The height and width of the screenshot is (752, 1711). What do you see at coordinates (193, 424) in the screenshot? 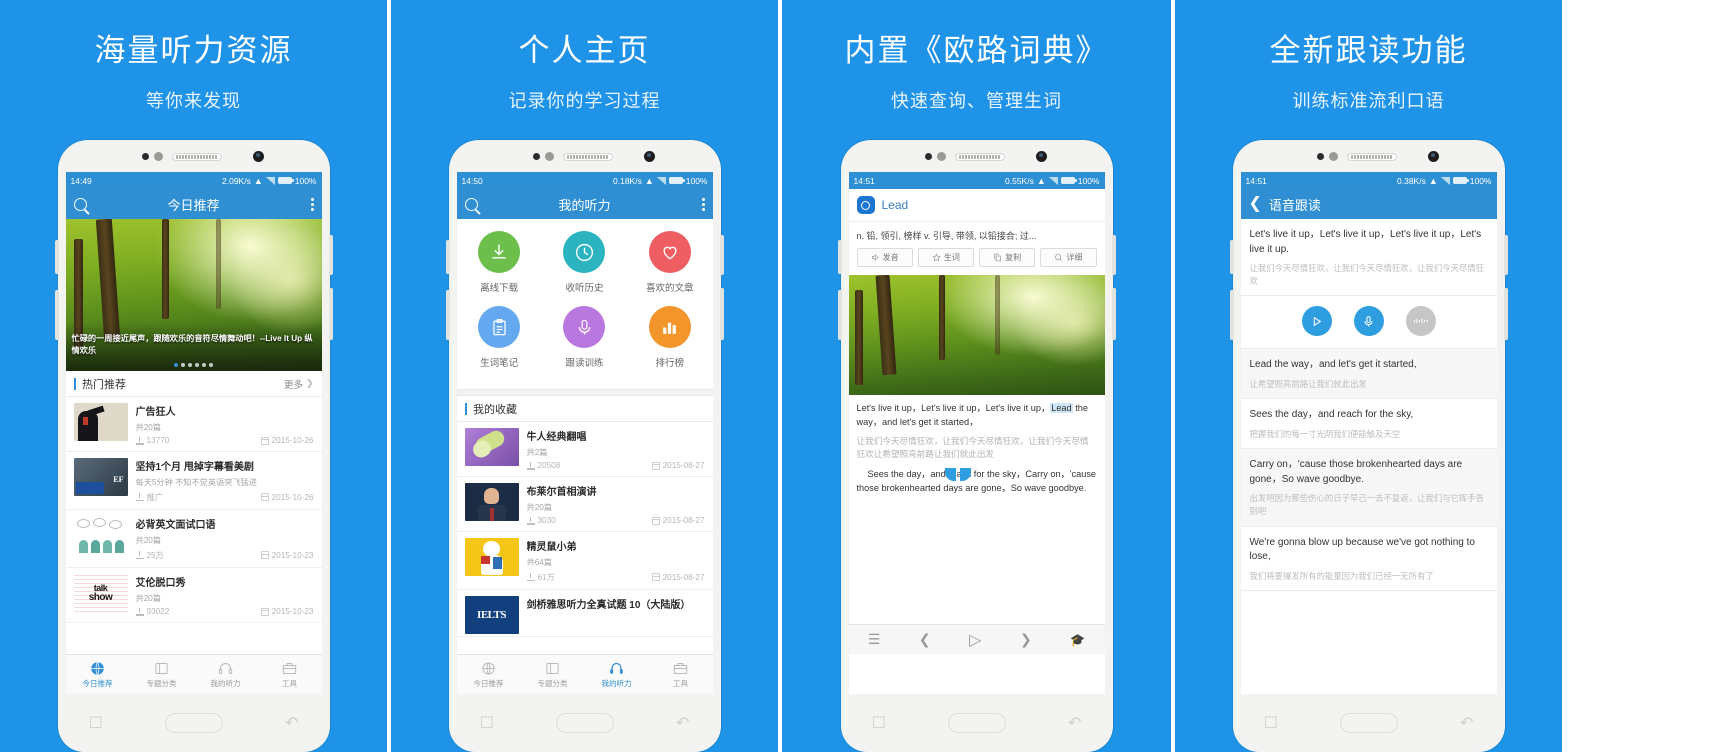
I see `list-item: 广告狂人 共20篇 13770 2015-10-26` at bounding box center [193, 424].